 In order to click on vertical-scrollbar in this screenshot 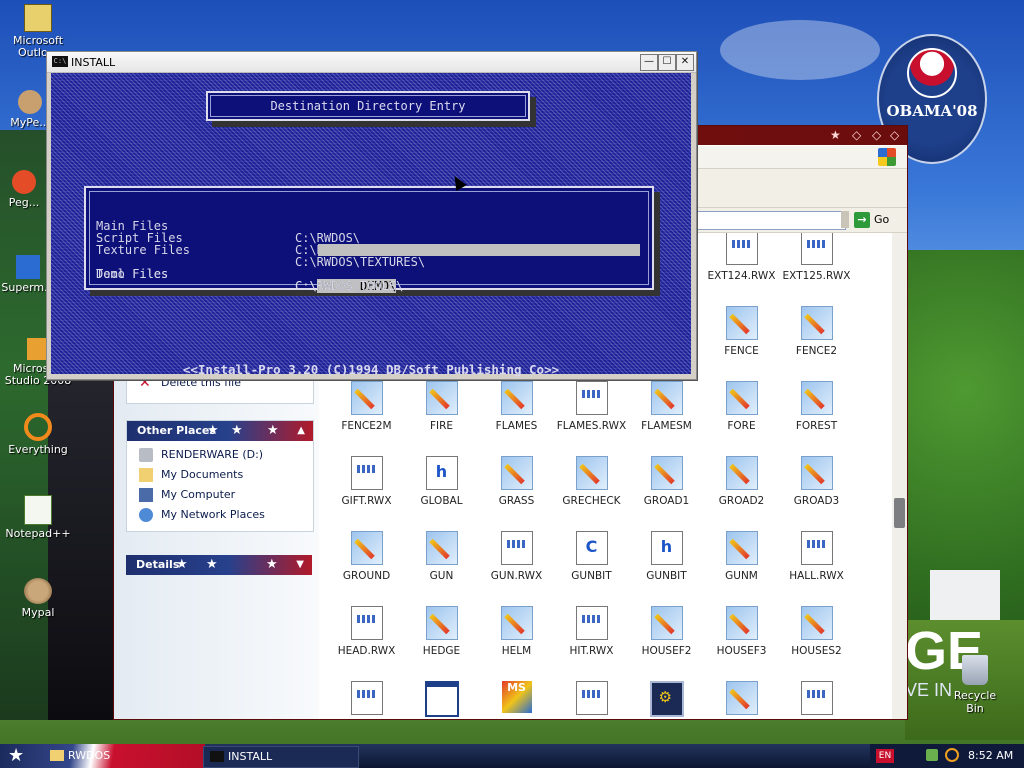, I will do `click(899, 476)`.